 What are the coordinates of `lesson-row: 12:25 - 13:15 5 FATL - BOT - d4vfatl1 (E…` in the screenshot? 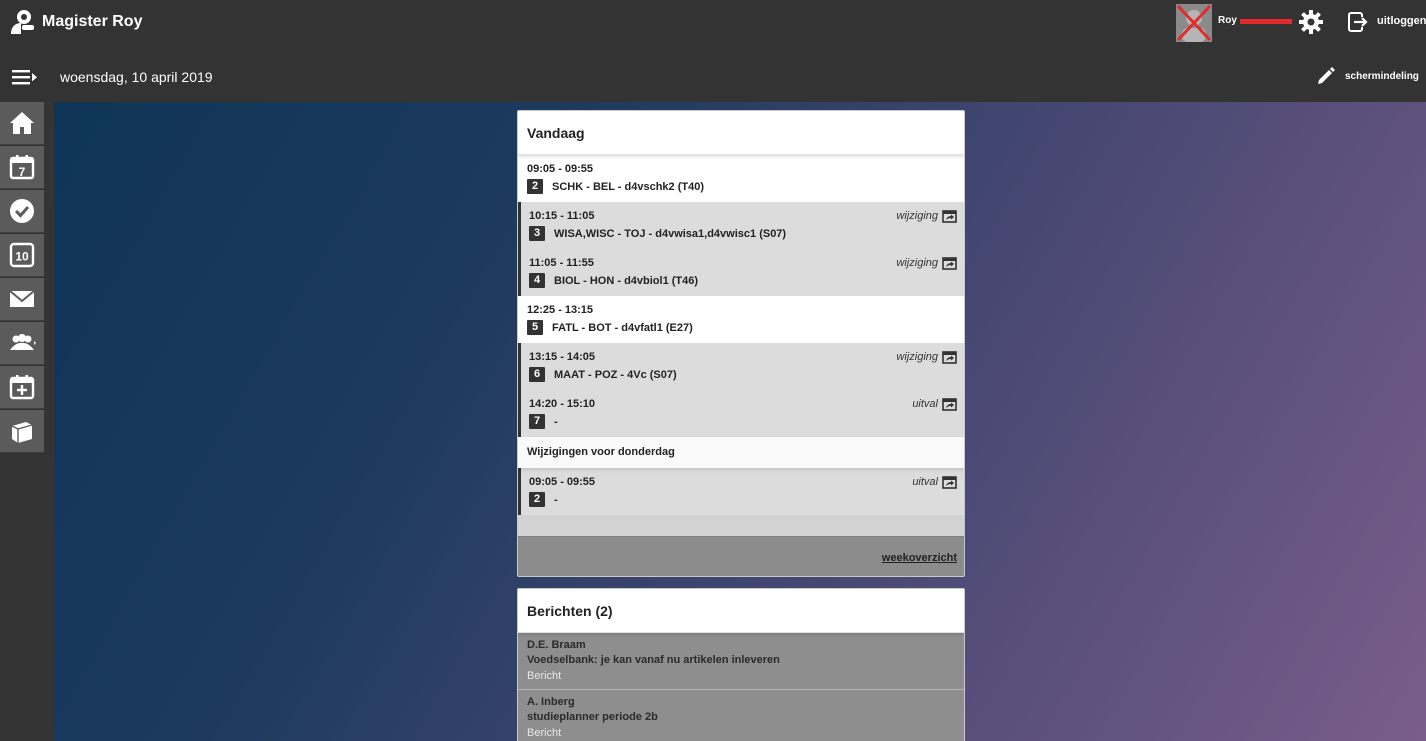 It's located at (741, 319).